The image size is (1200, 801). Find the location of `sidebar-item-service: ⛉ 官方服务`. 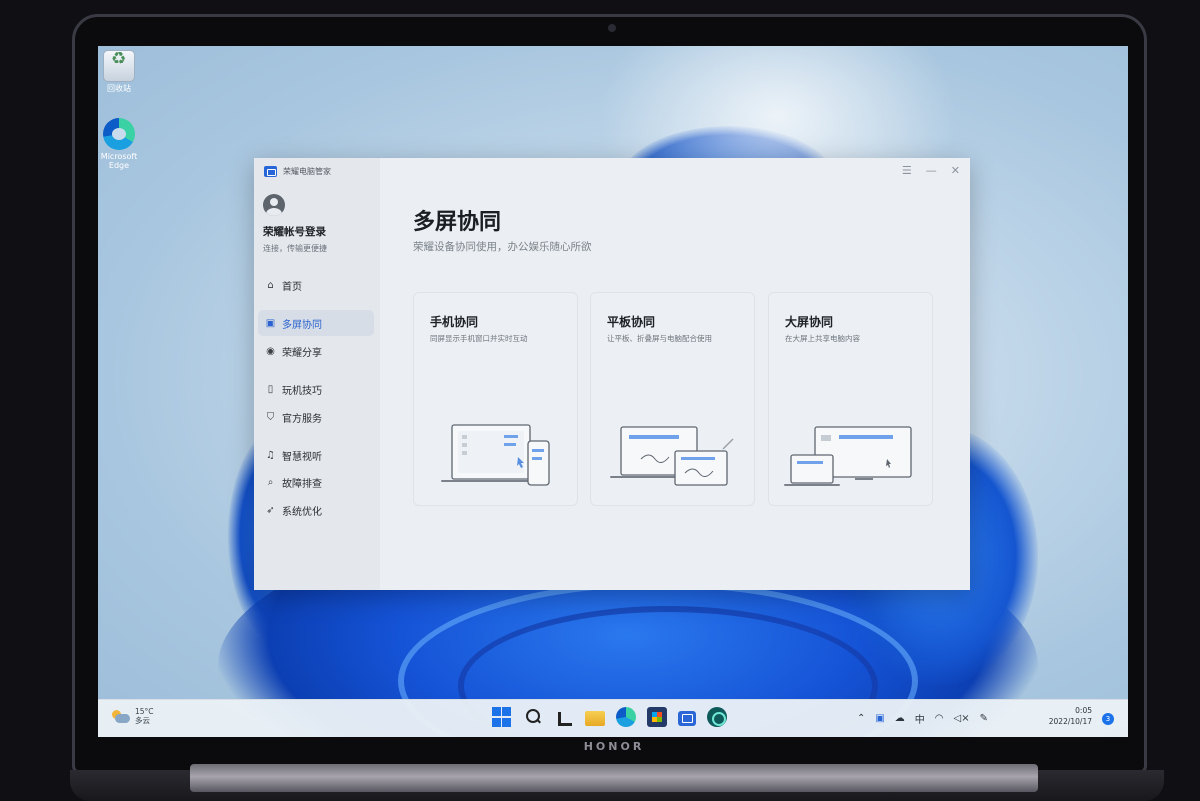

sidebar-item-service: ⛉ 官方服务 is located at coordinates (316, 417).